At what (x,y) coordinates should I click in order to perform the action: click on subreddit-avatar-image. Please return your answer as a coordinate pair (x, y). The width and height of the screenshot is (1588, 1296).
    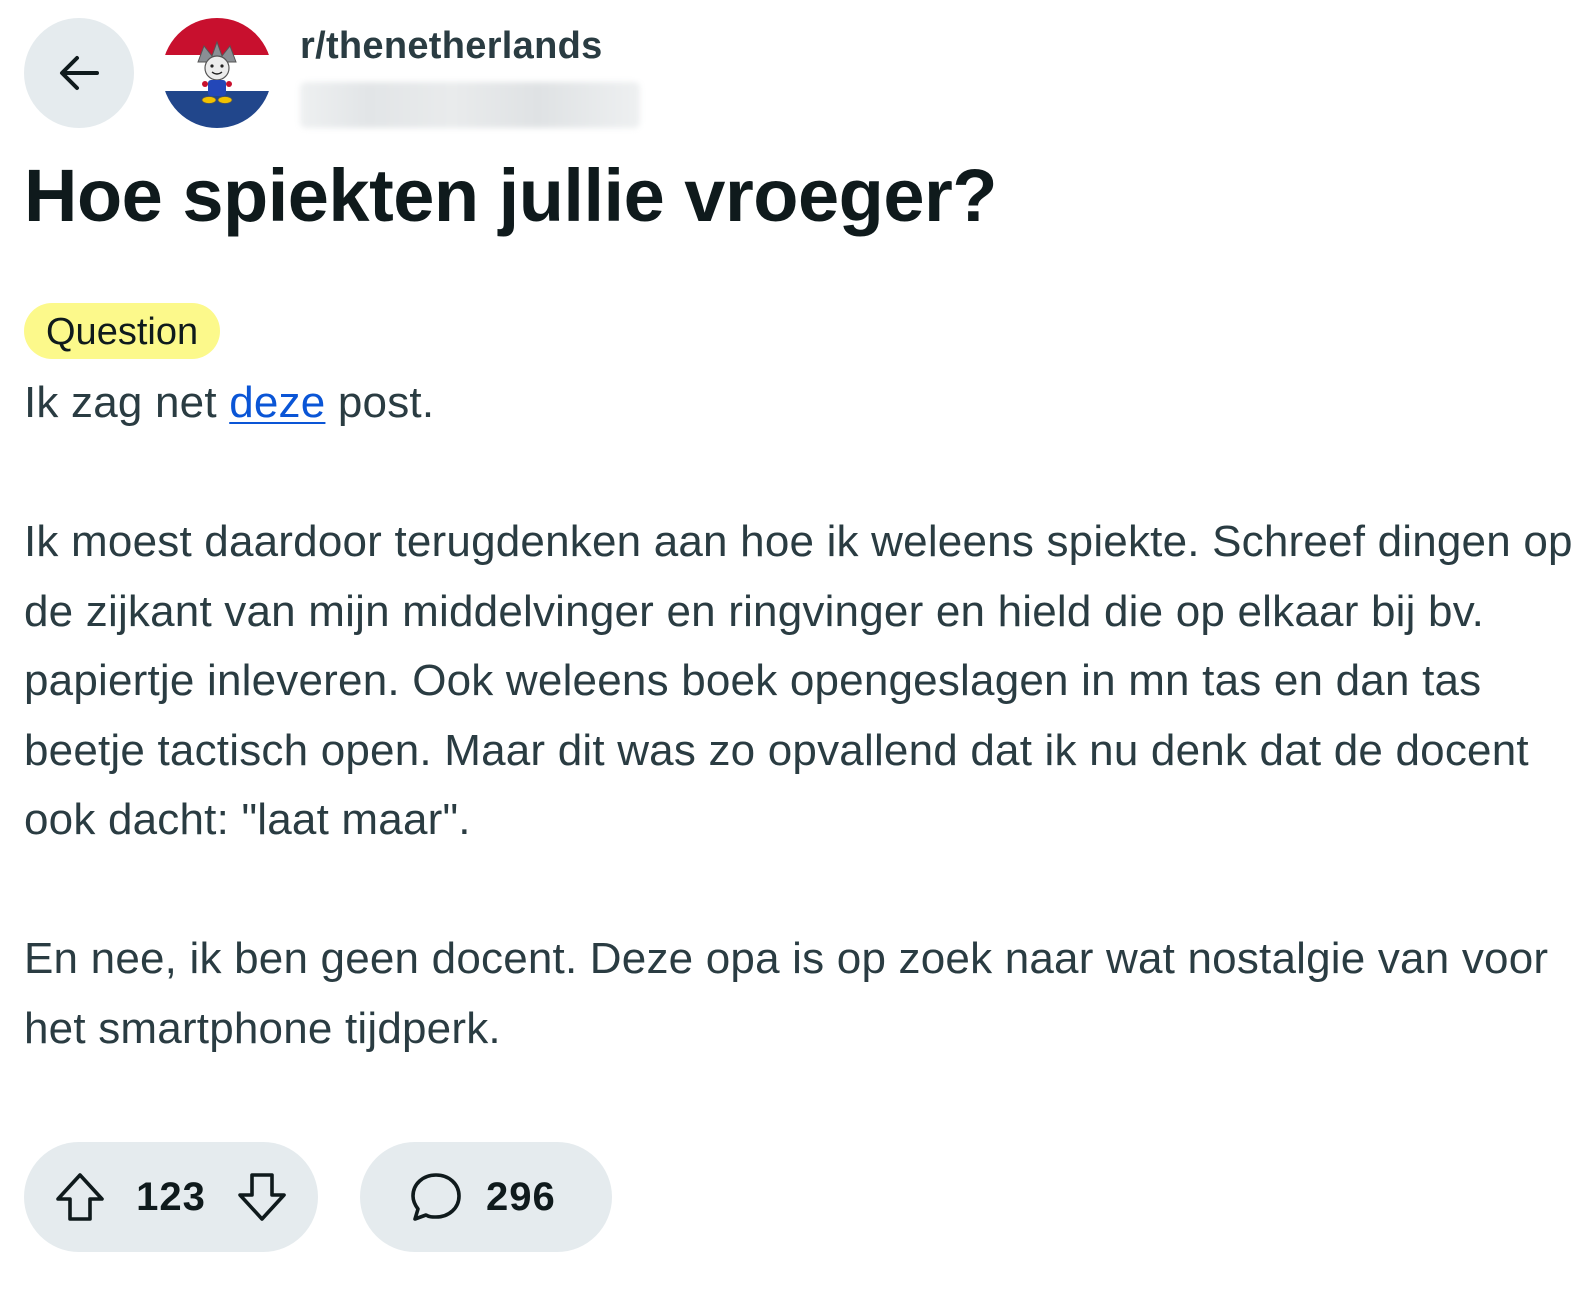
    Looking at the image, I should click on (217, 73).